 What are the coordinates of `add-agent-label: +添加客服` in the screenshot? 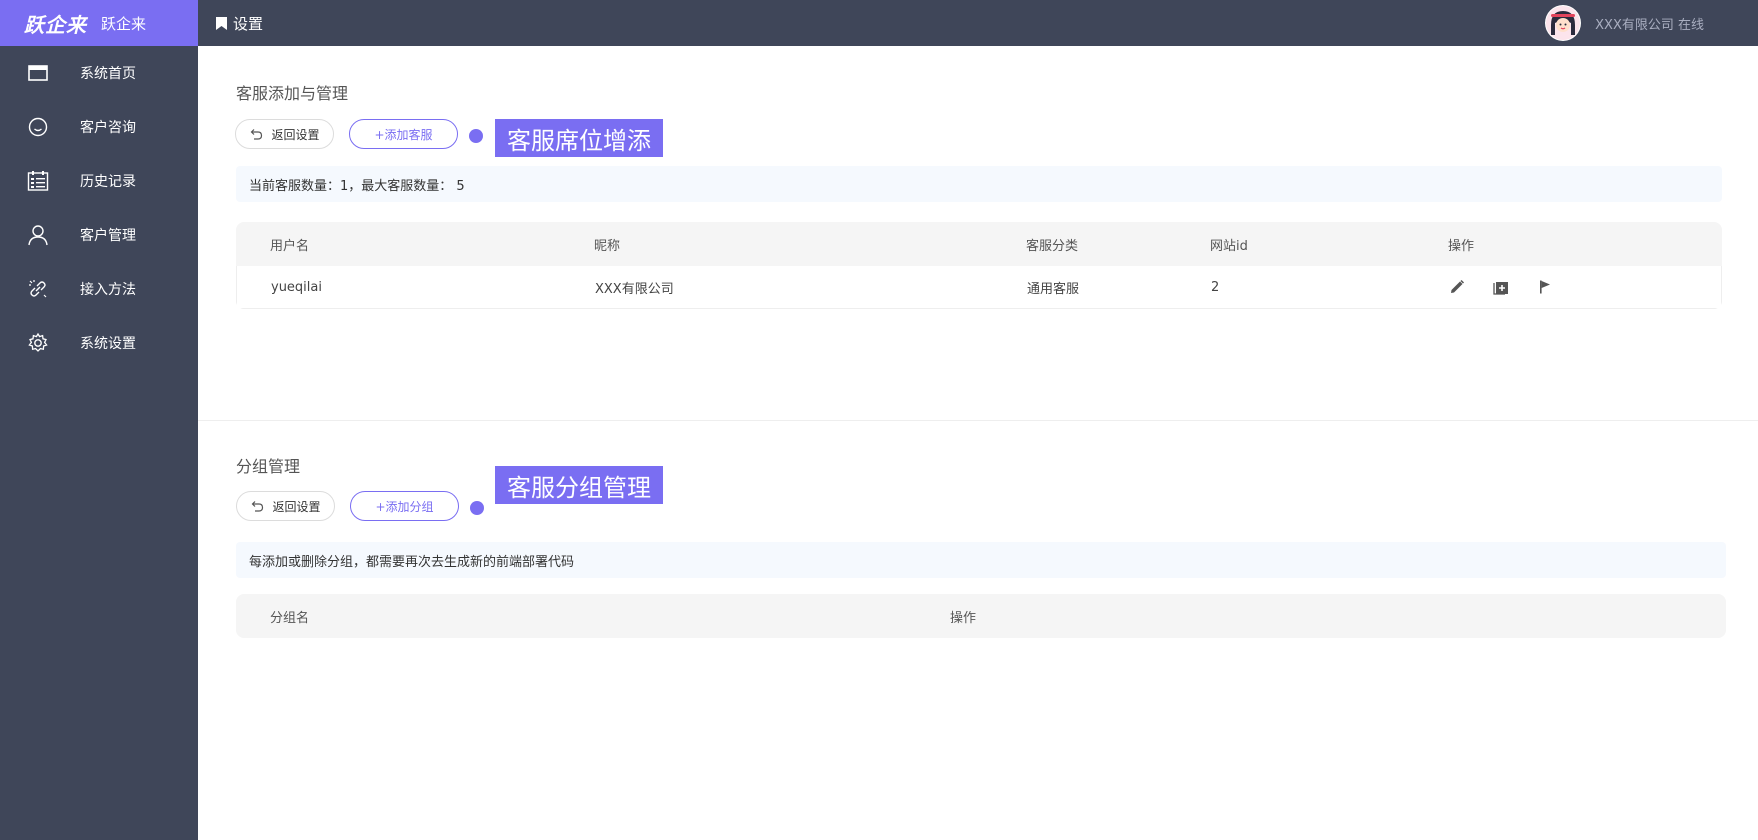 It's located at (403, 134).